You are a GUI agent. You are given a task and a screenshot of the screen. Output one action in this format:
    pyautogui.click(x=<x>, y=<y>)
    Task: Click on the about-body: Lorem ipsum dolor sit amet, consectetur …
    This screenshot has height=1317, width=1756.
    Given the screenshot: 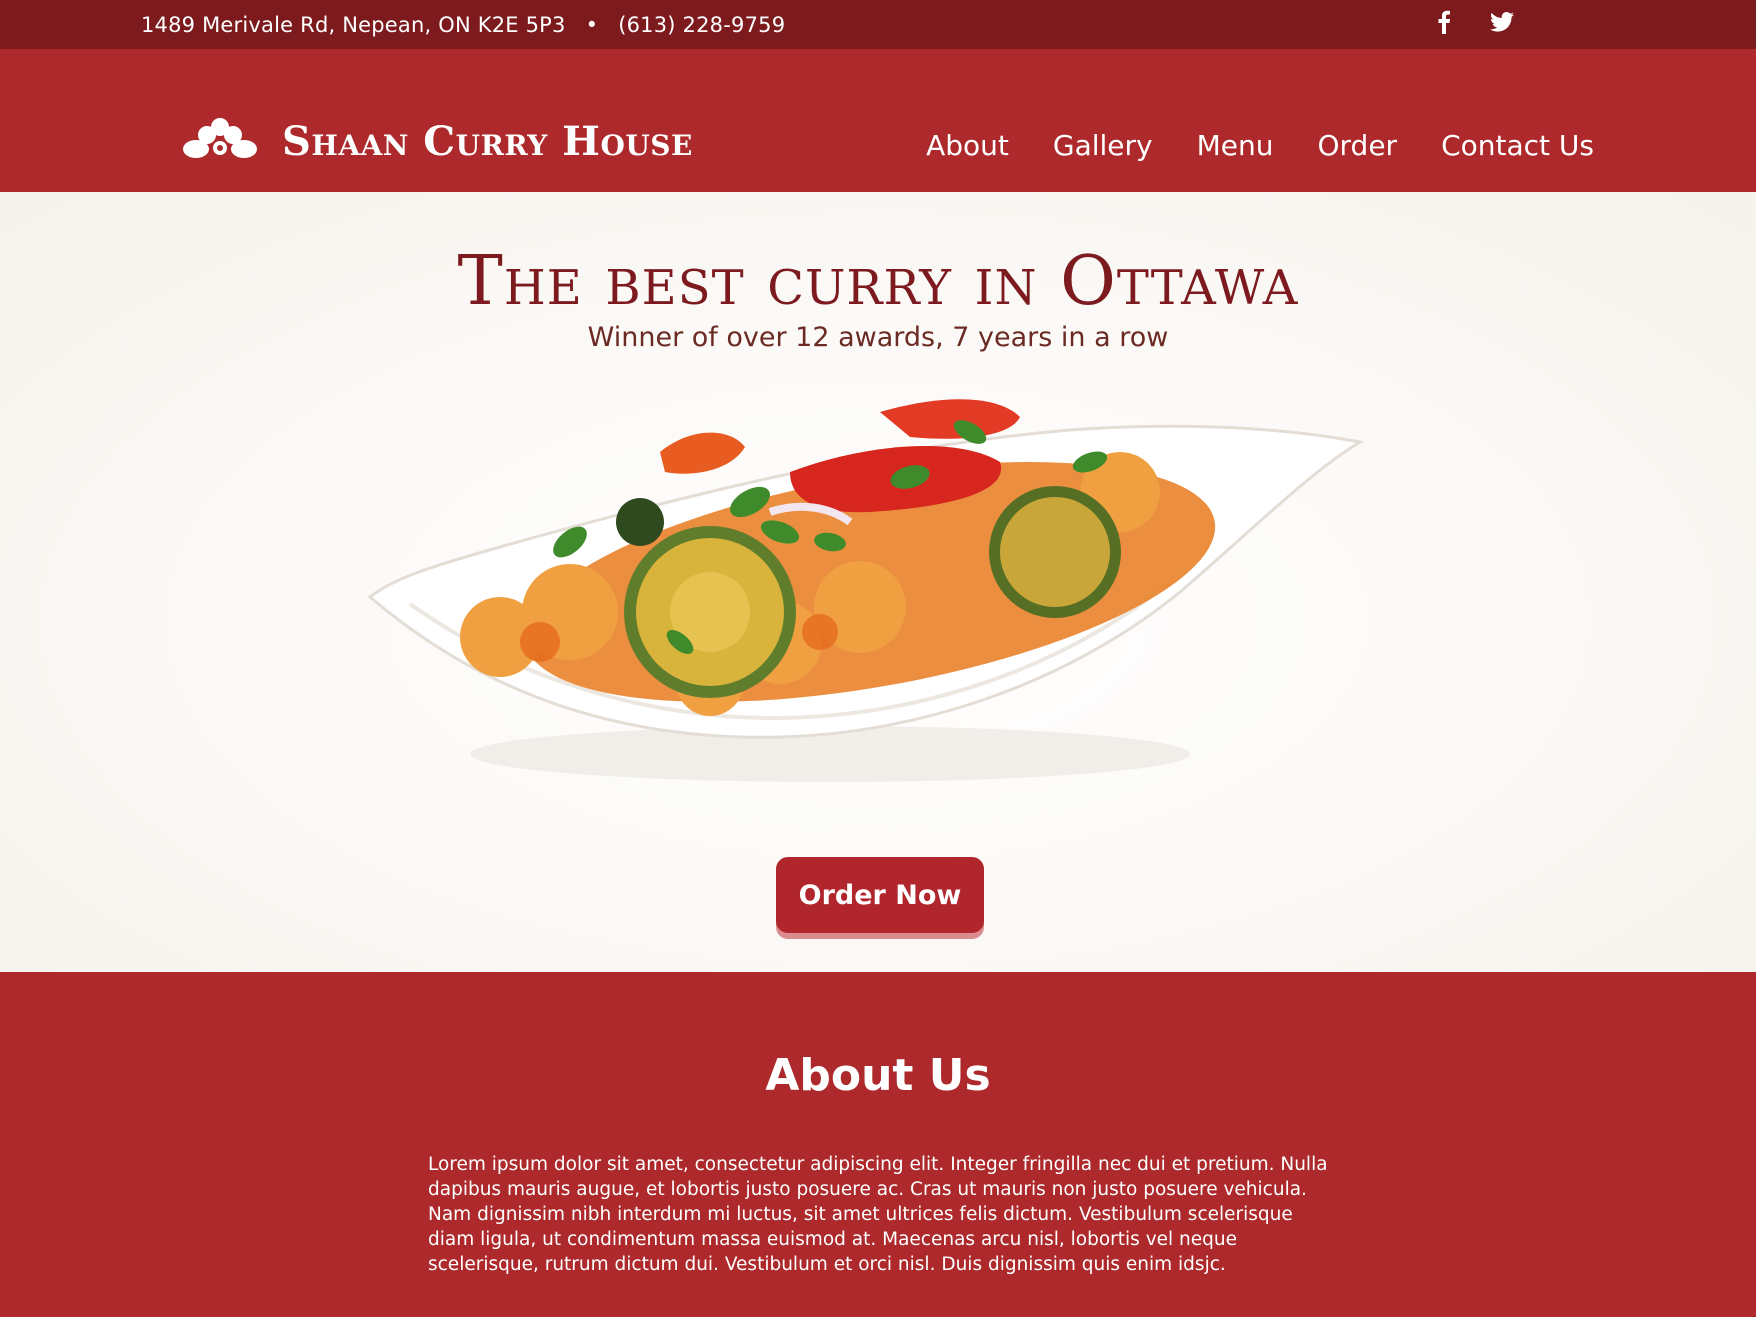 What is the action you would take?
    pyautogui.click(x=878, y=1214)
    